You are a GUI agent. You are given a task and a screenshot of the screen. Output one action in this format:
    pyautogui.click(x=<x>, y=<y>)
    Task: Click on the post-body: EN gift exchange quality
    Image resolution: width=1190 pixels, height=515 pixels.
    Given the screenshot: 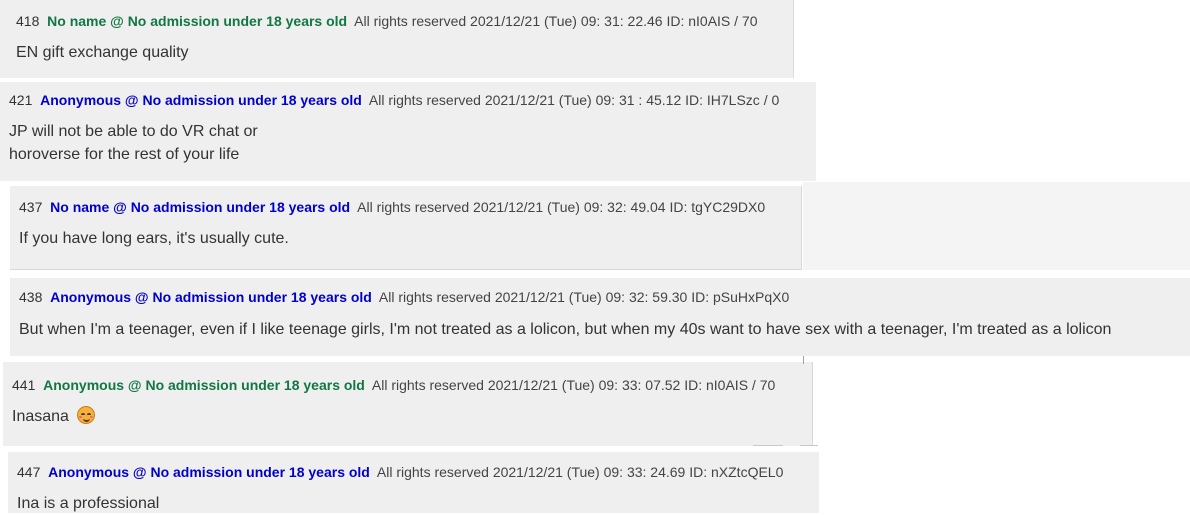 What is the action you would take?
    pyautogui.click(x=102, y=52)
    